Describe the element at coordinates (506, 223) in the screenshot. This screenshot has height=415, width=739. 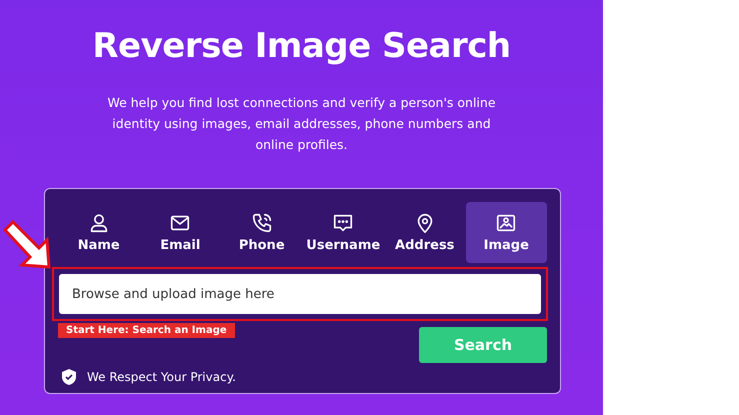
I see `image-icon` at that location.